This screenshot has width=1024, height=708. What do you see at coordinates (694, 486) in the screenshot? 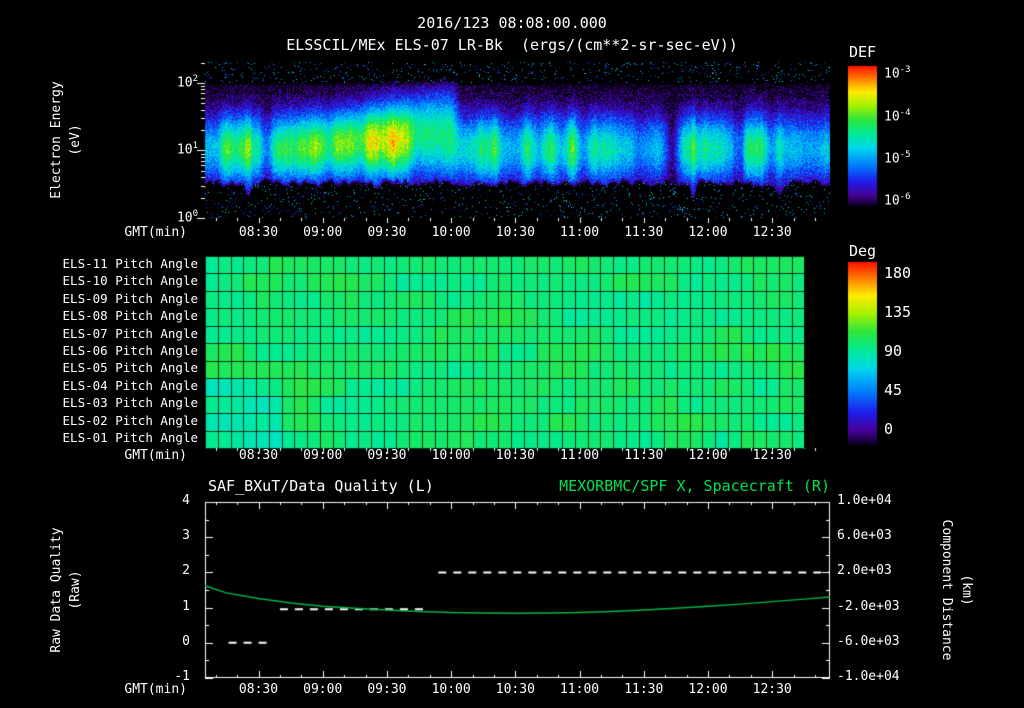
I see `bottom-right-series-title: MEXORBMC/SPF X, Spacecraft (R)` at bounding box center [694, 486].